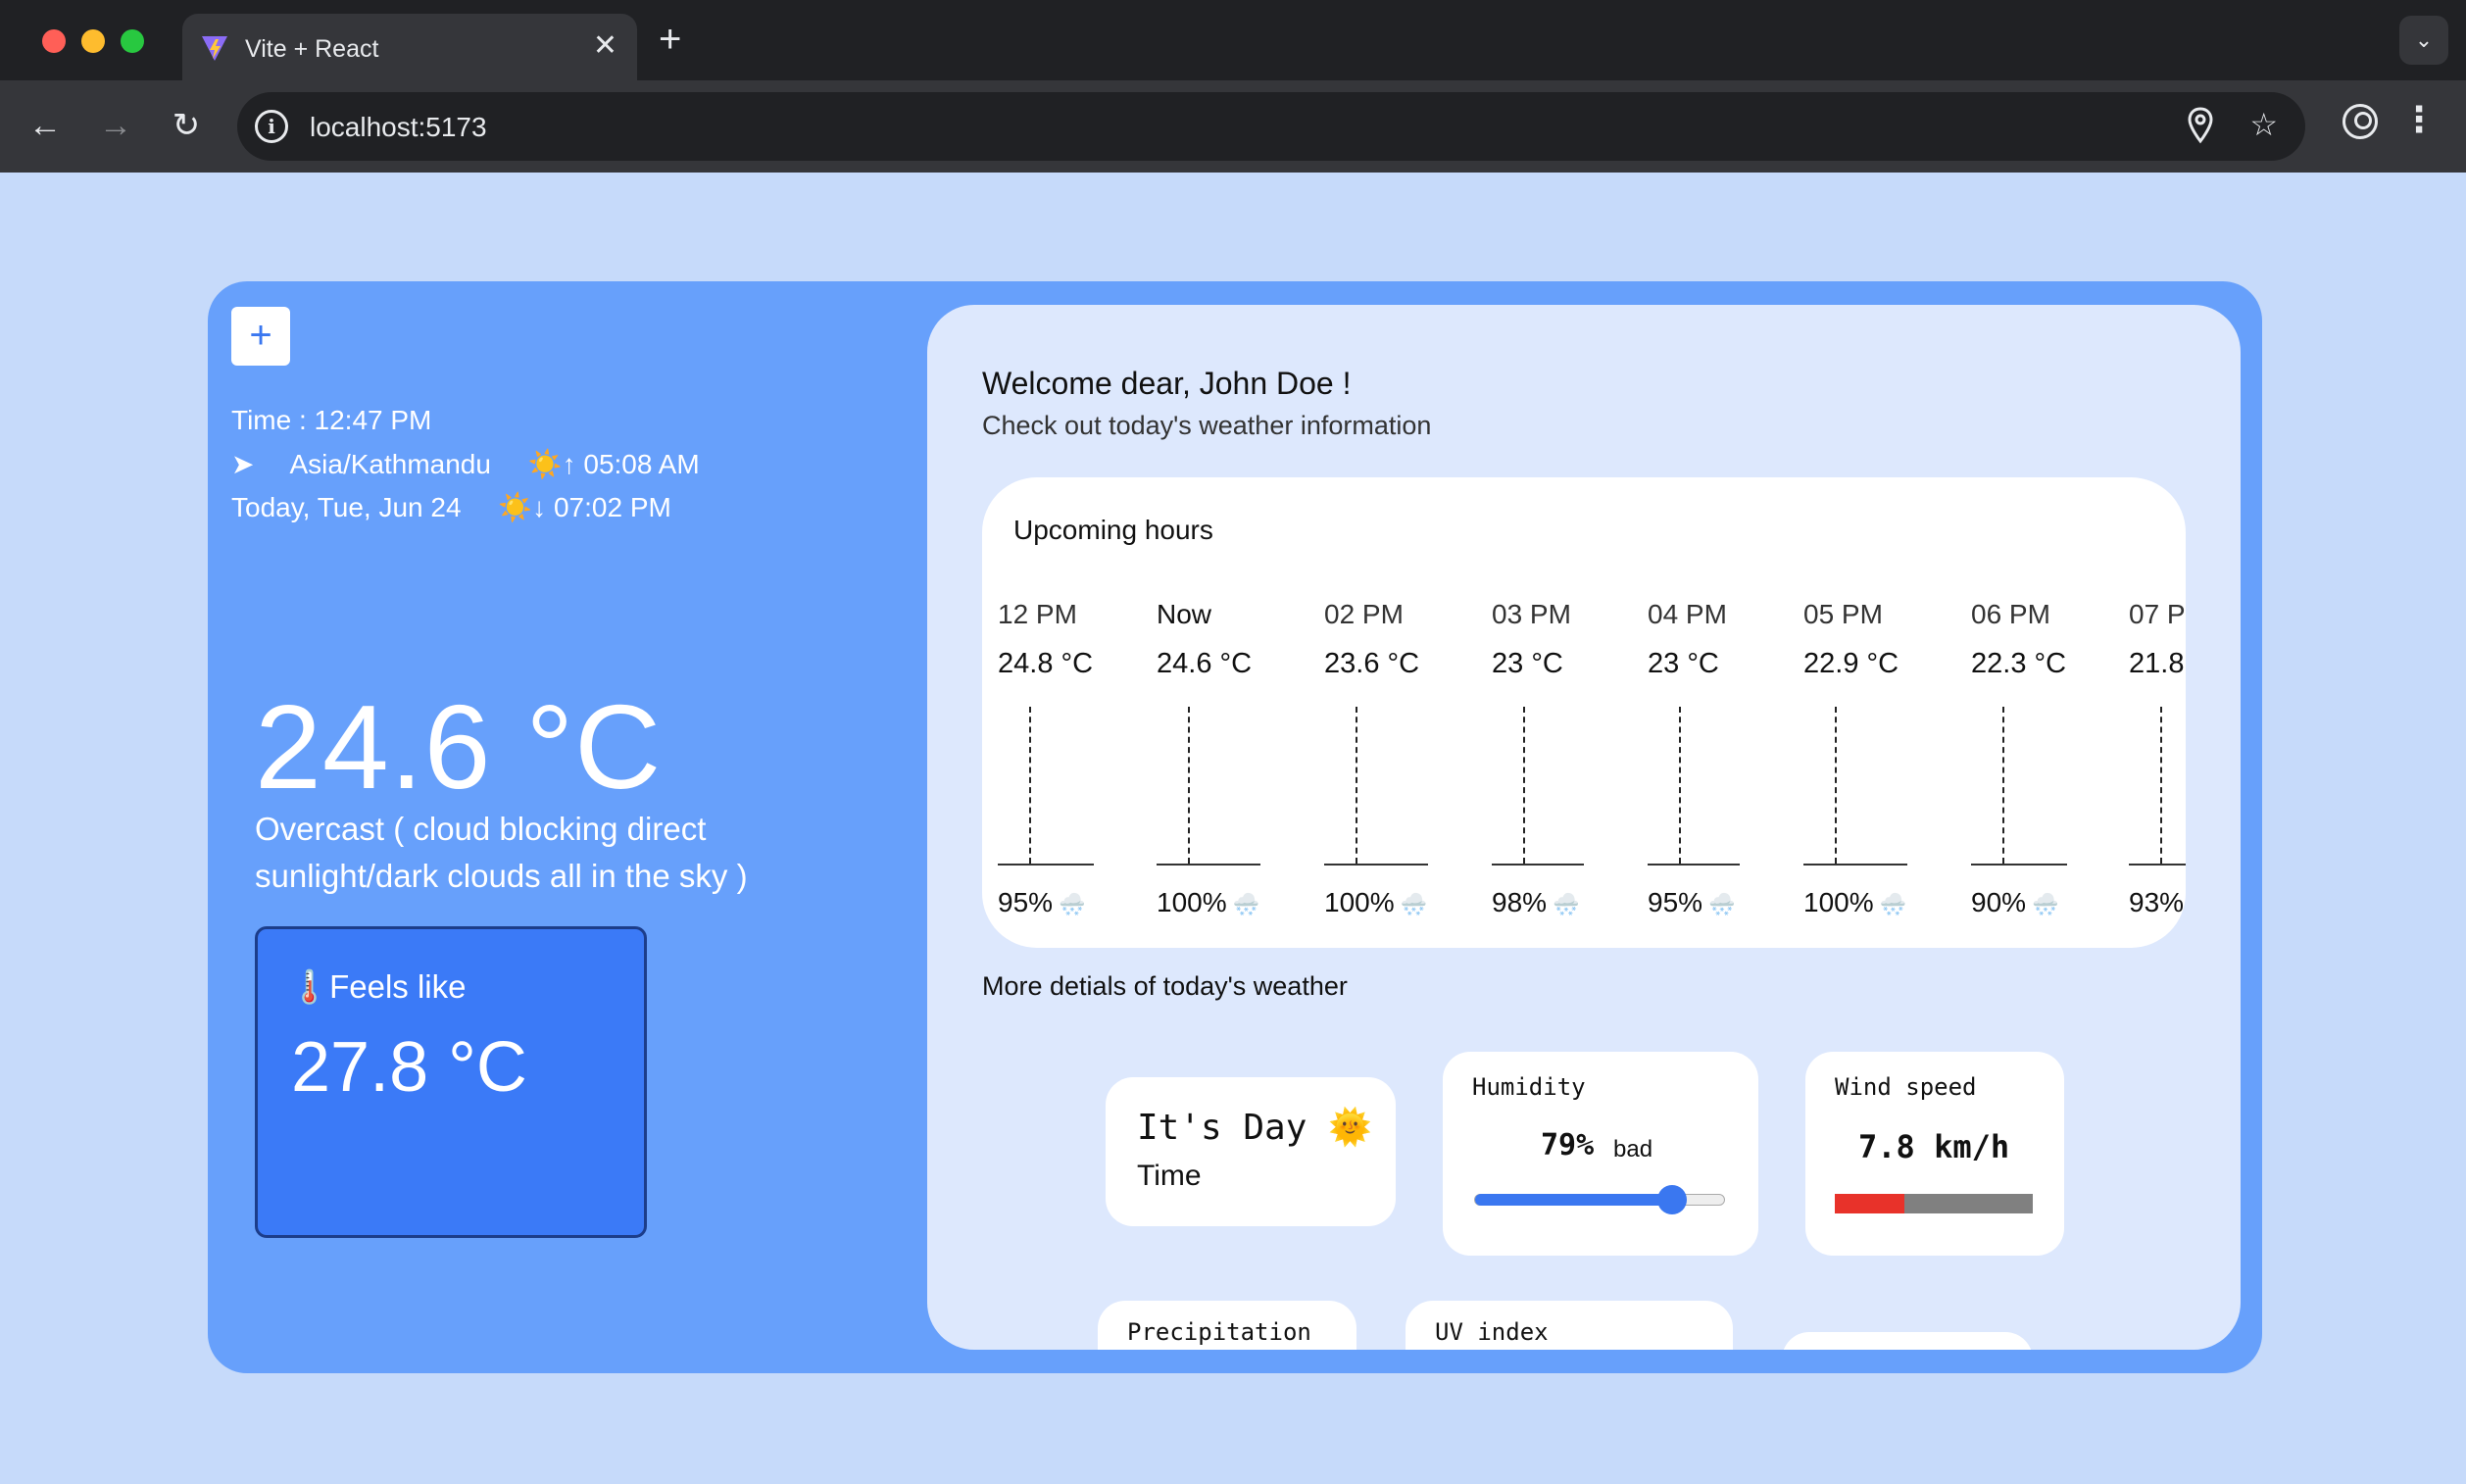 Image resolution: width=2466 pixels, height=1484 pixels. Describe the element at coordinates (93, 41) in the screenshot. I see `minimize-window-button` at that location.